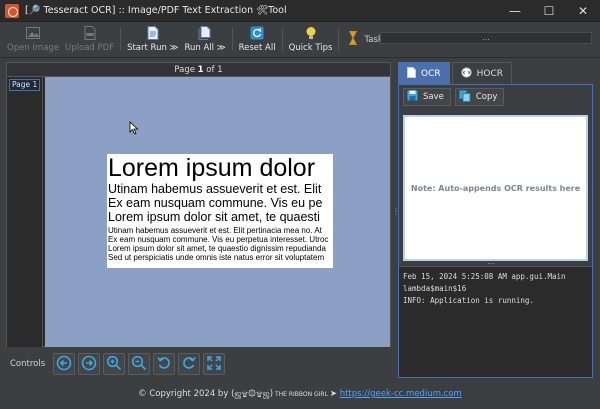 The image size is (600, 409). What do you see at coordinates (252, 394) in the screenshot?
I see `author-signature: (ஜ۩۞۩ஜ)` at bounding box center [252, 394].